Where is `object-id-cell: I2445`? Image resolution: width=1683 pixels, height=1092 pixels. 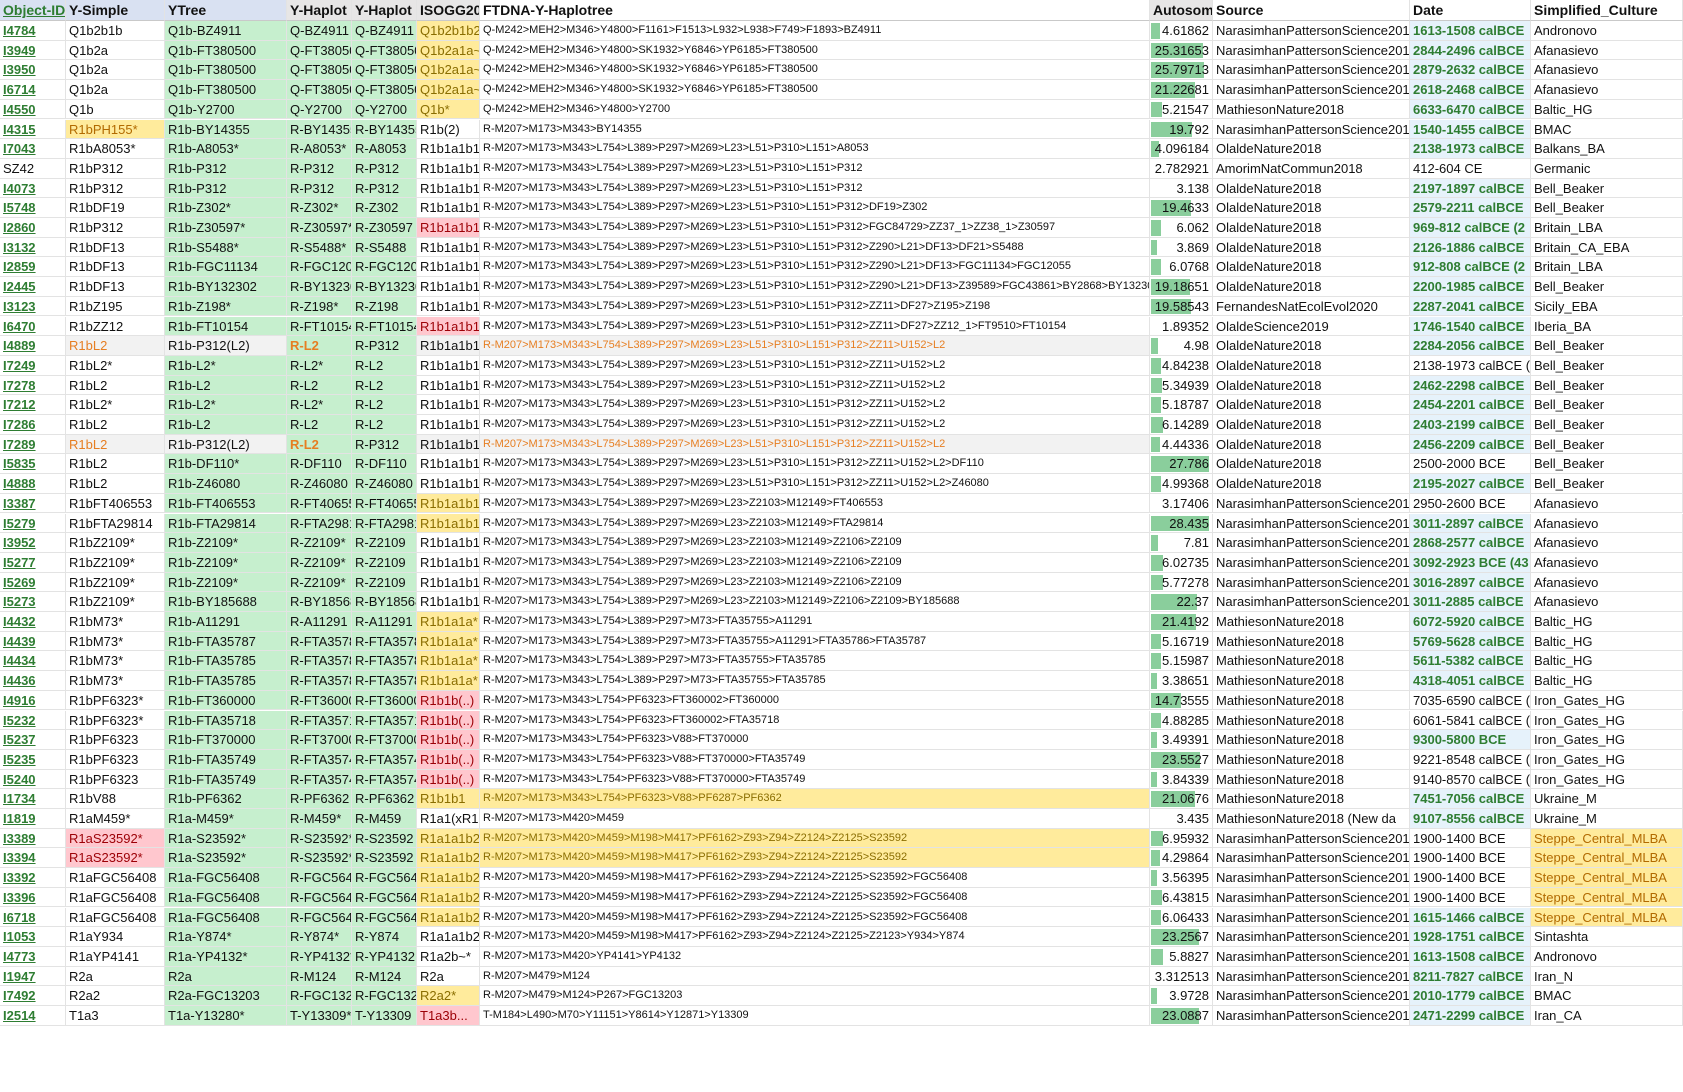 object-id-cell: I2445 is located at coordinates (33, 287).